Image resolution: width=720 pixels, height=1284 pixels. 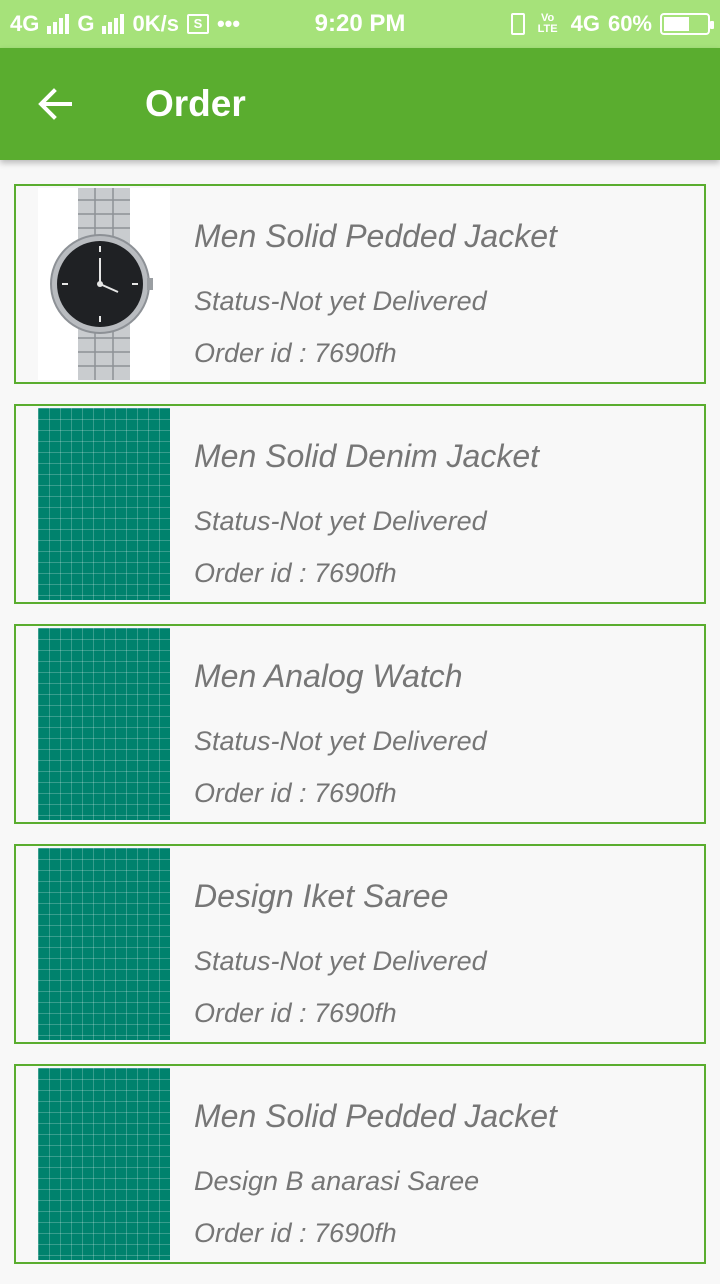 What do you see at coordinates (677, 24) in the screenshot?
I see `battery-fill` at bounding box center [677, 24].